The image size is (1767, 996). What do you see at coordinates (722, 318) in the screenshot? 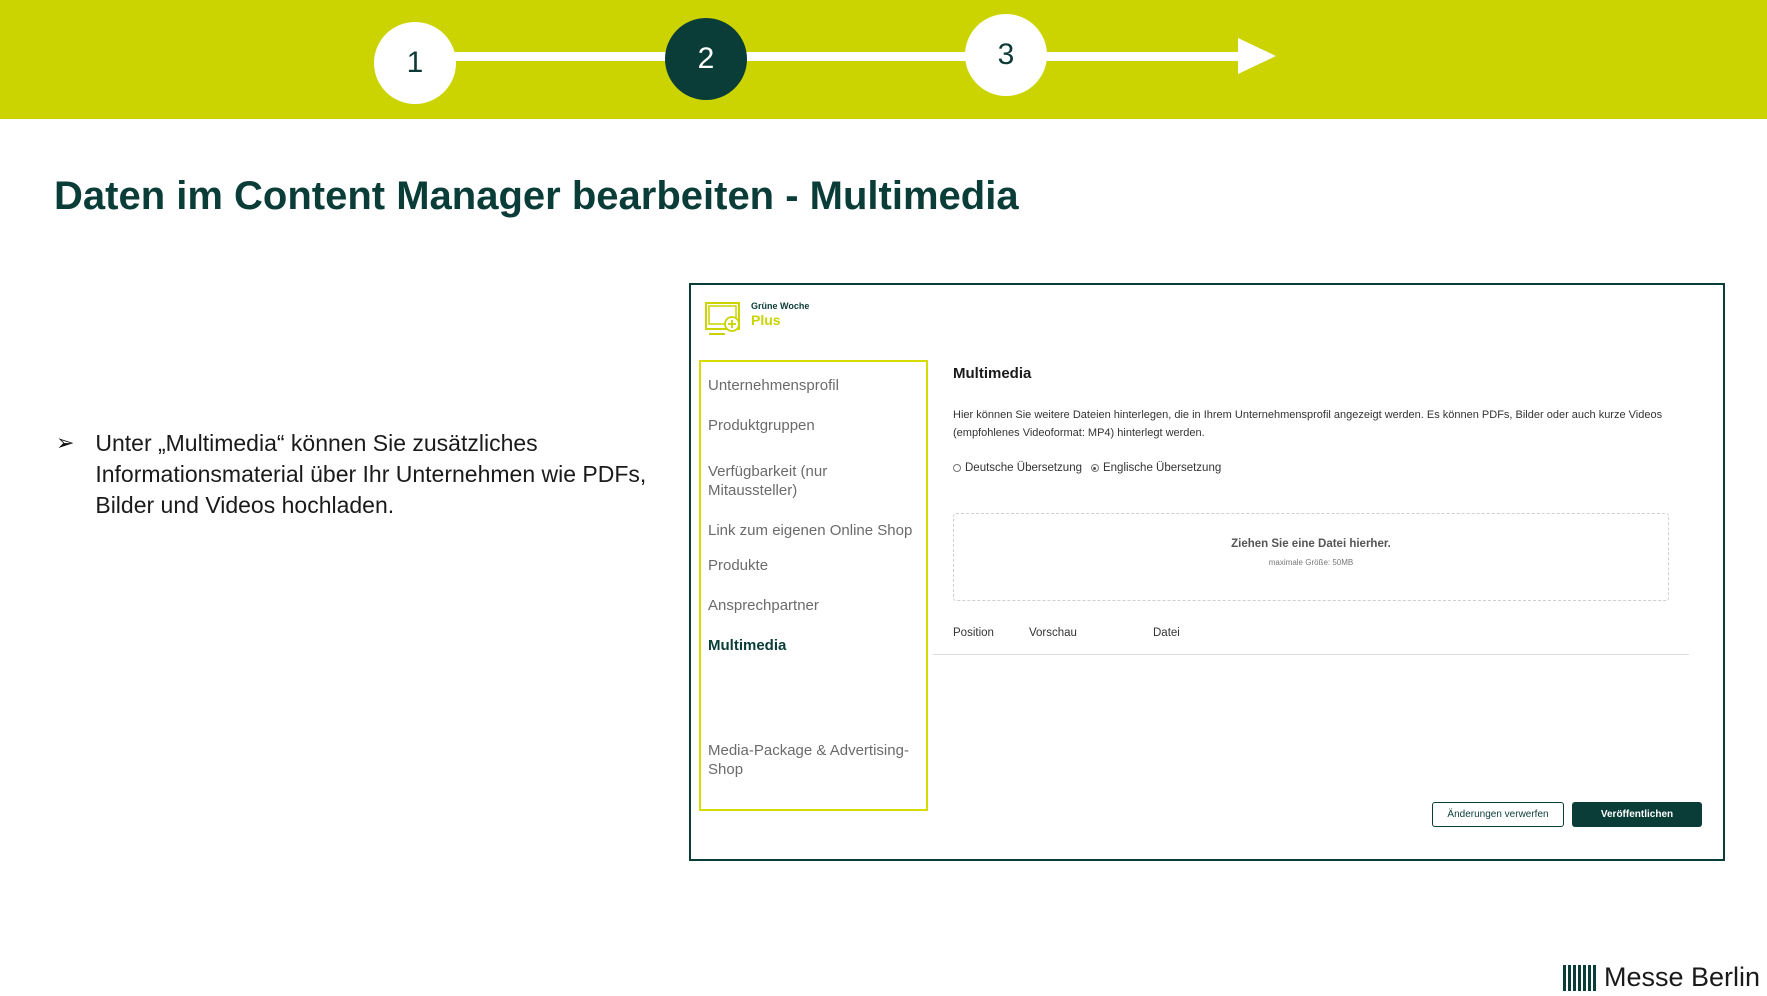
I see `monitor-plus-icon` at bounding box center [722, 318].